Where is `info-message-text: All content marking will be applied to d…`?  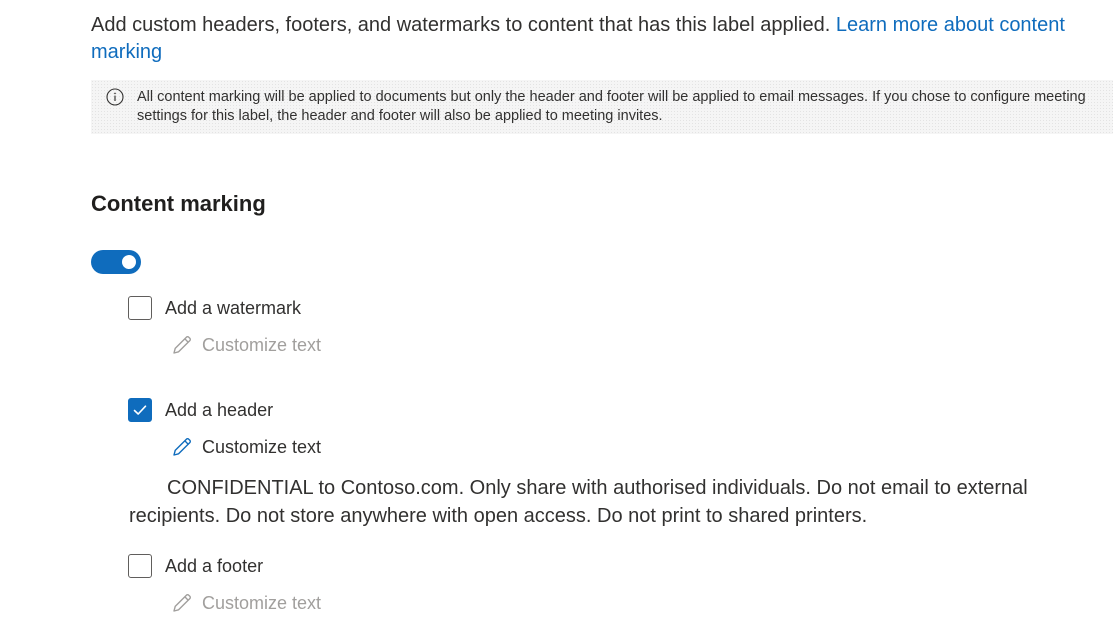 info-message-text: All content marking will be applied to d… is located at coordinates (611, 106).